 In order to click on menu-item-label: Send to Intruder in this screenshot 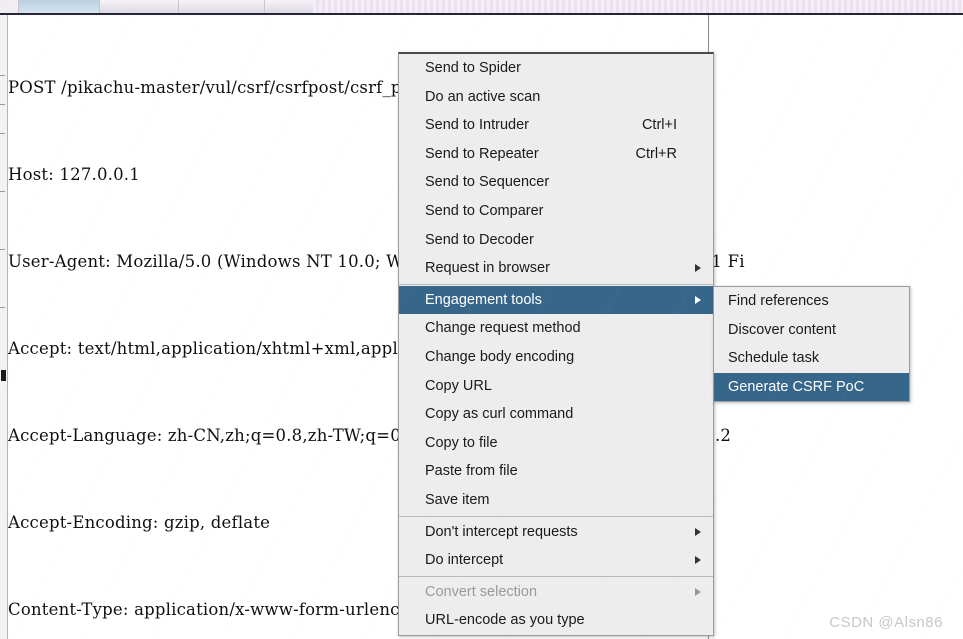, I will do `click(477, 125)`.